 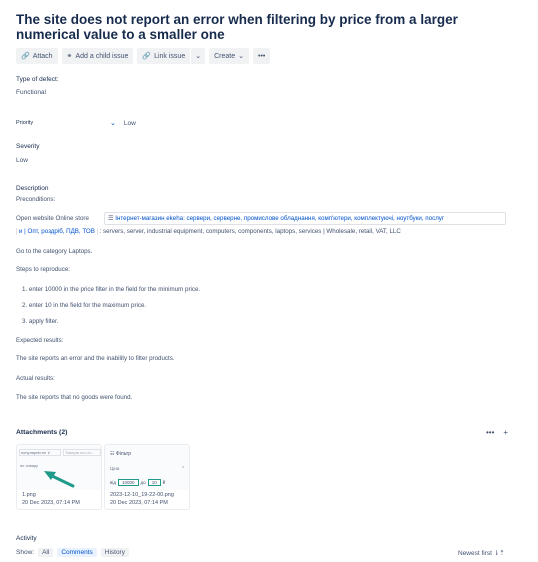 I want to click on actual-label: Actual results:, so click(x=35, y=378).